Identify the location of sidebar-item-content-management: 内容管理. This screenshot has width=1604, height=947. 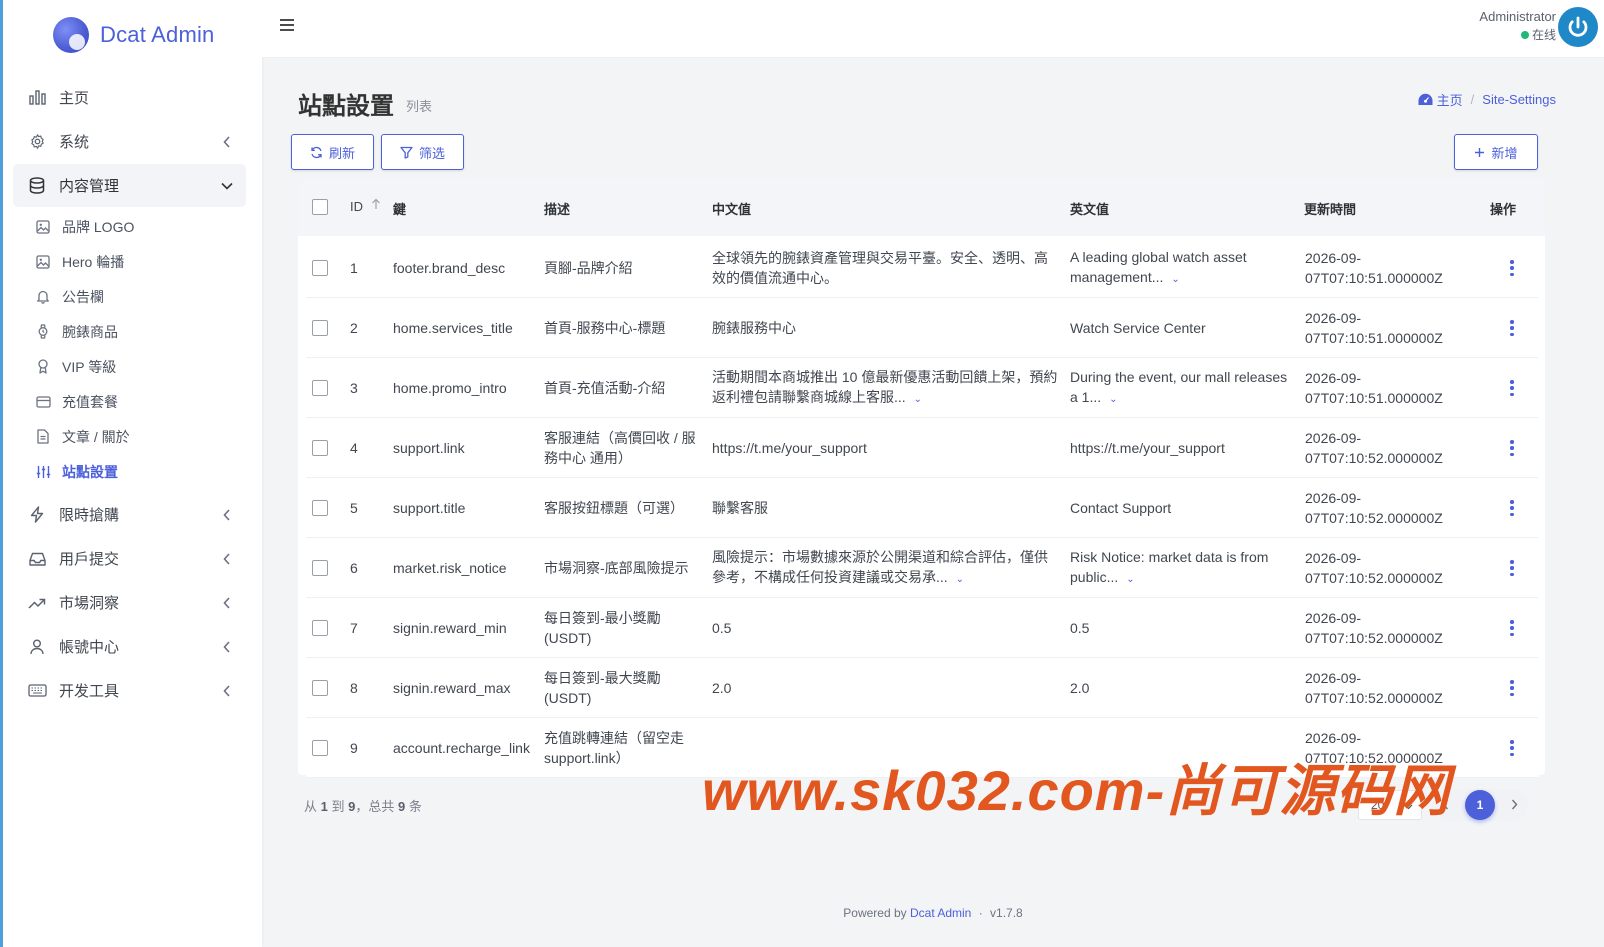
(129, 185).